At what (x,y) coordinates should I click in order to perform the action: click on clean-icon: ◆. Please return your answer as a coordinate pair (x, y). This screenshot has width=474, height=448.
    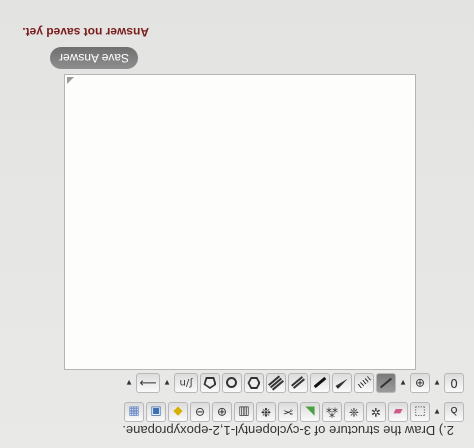
    Looking at the image, I should click on (178, 412).